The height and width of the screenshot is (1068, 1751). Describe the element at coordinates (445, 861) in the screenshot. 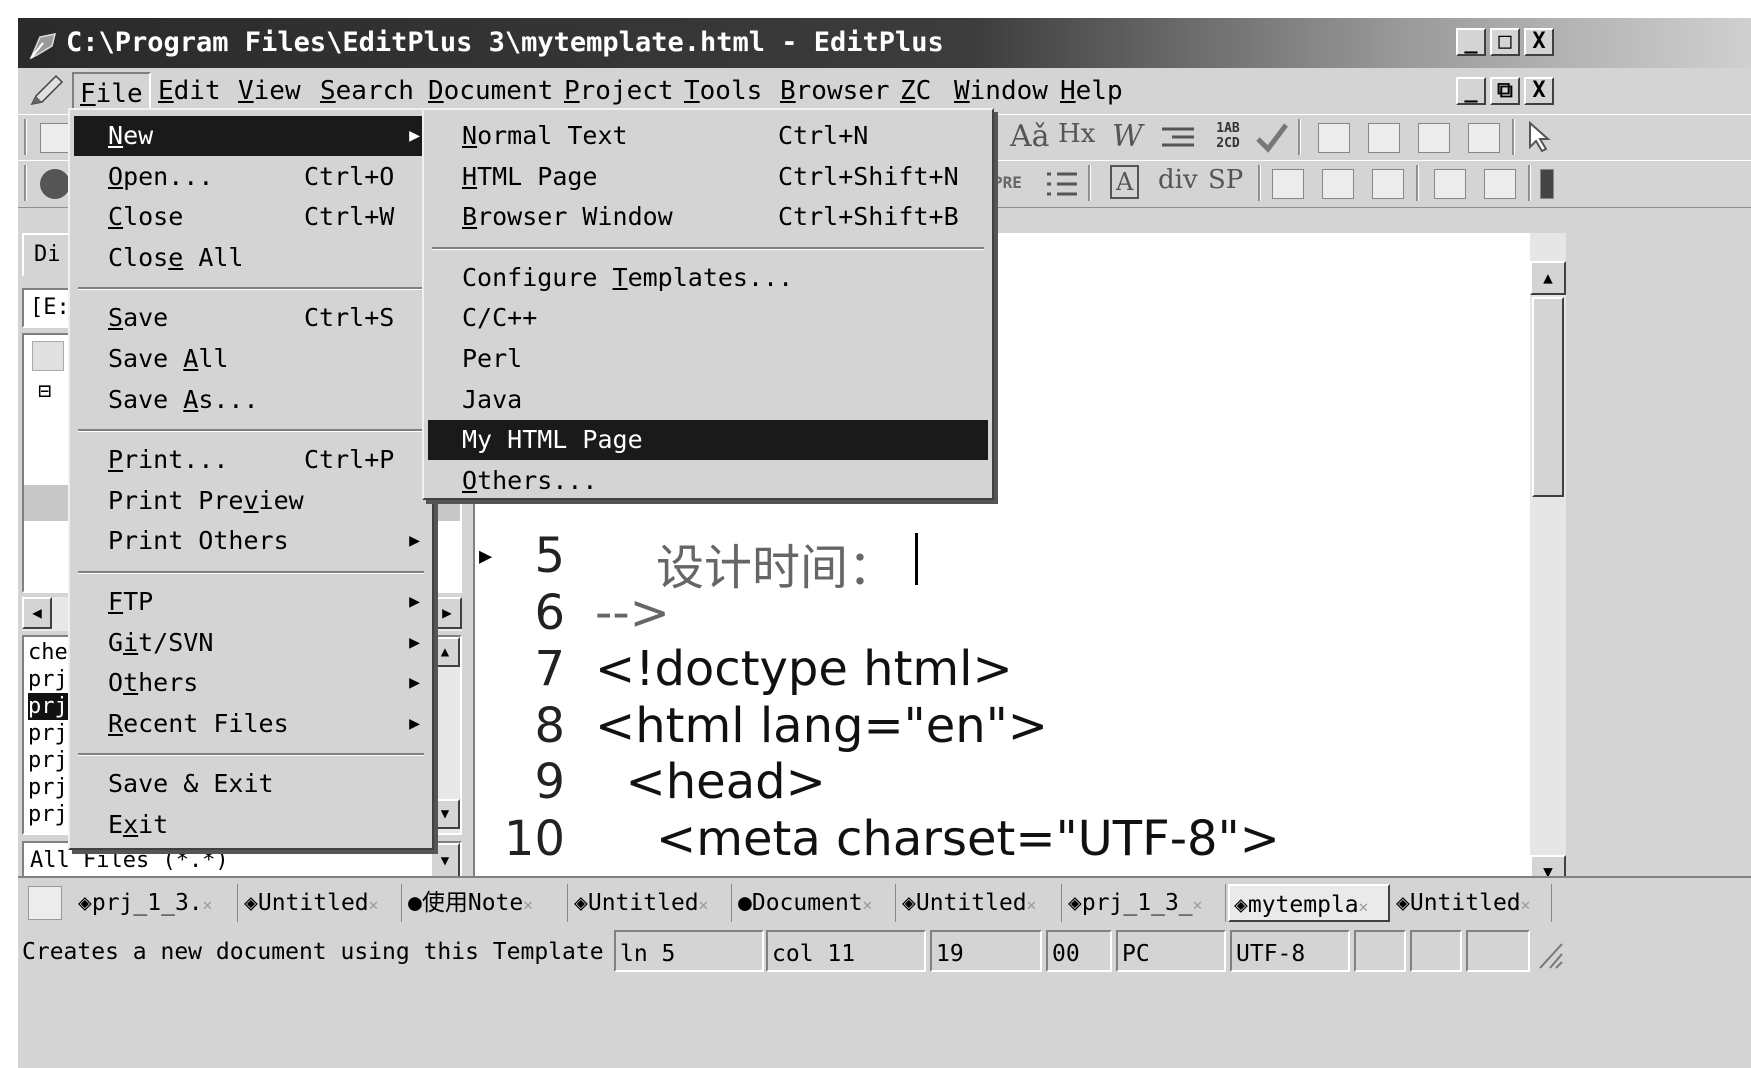

I see `chevron-down-icon: ▼` at that location.